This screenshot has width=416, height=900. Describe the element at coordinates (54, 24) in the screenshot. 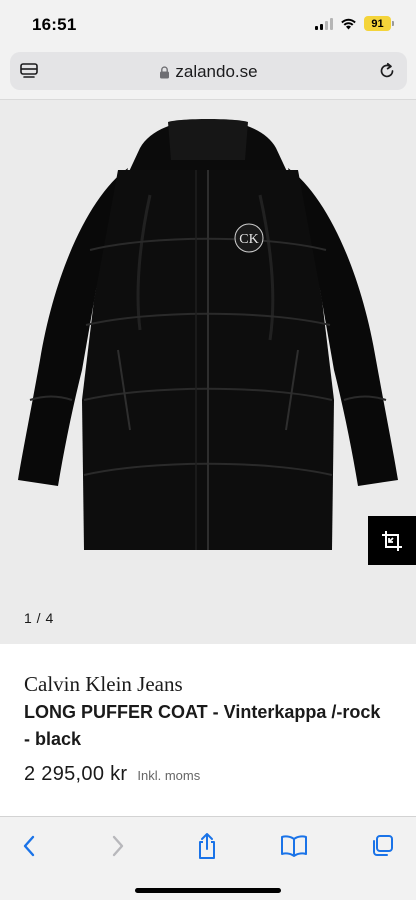

I see `status-time: 16:51` at that location.